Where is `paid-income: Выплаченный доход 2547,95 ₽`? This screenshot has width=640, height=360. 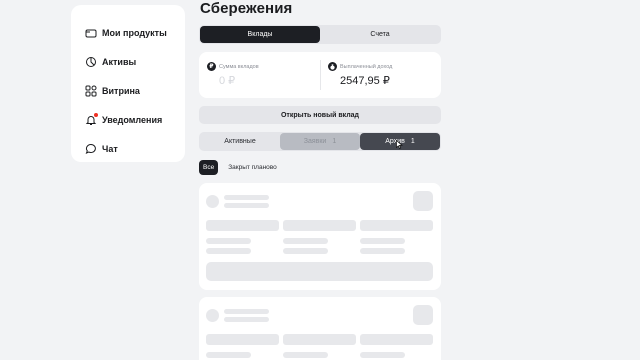
paid-income: Выплаченный доход 2547,95 ₽ is located at coordinates (380, 75).